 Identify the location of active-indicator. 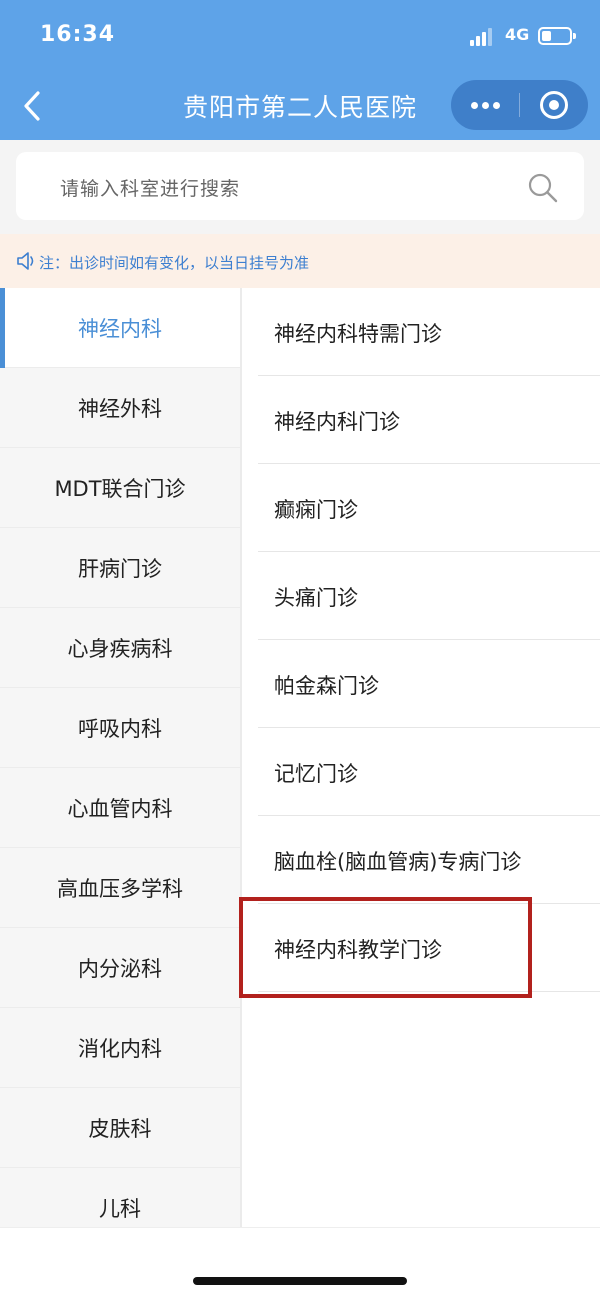
(2, 328).